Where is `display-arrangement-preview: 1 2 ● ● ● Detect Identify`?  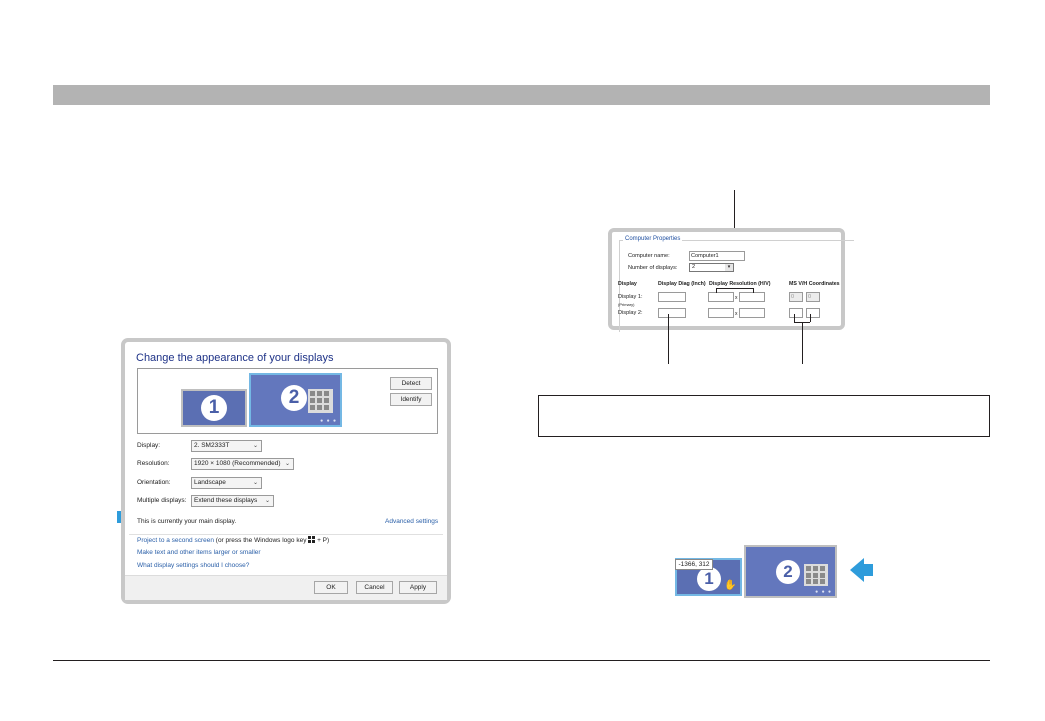
display-arrangement-preview: 1 2 ● ● ● Detect Identify is located at coordinates (287, 401).